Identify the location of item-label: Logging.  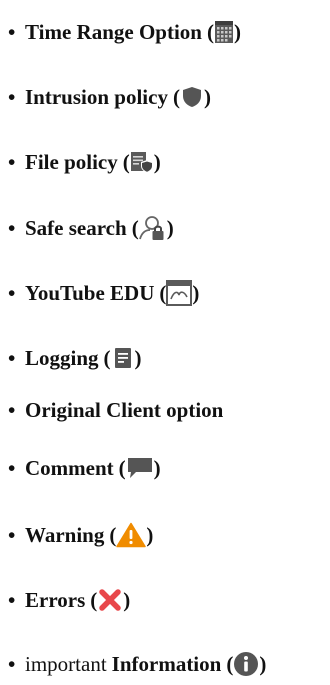
(62, 357).